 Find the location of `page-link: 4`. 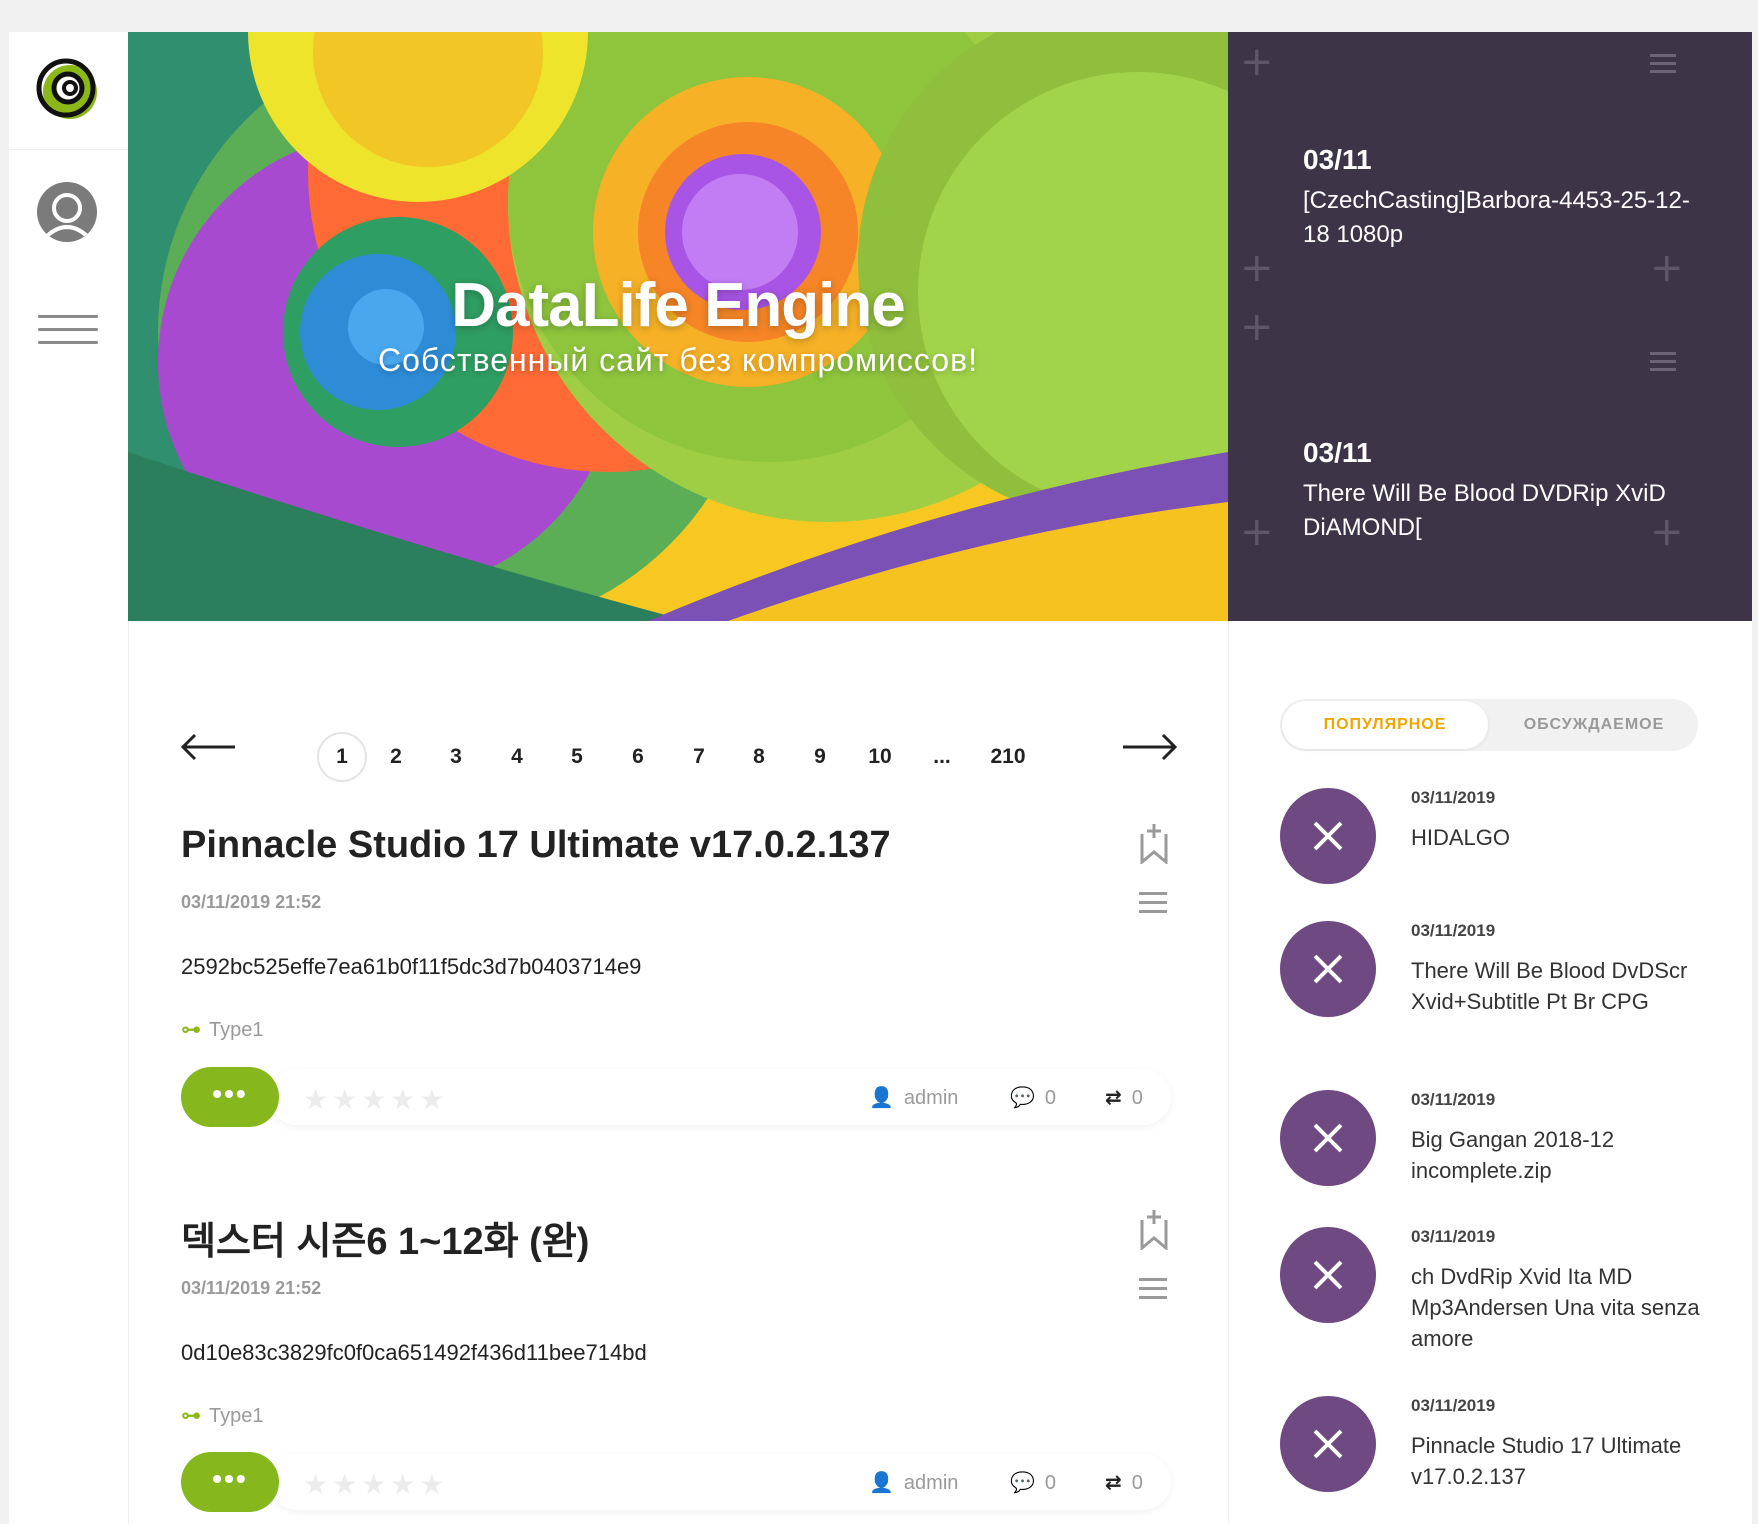

page-link: 4 is located at coordinates (517, 757).